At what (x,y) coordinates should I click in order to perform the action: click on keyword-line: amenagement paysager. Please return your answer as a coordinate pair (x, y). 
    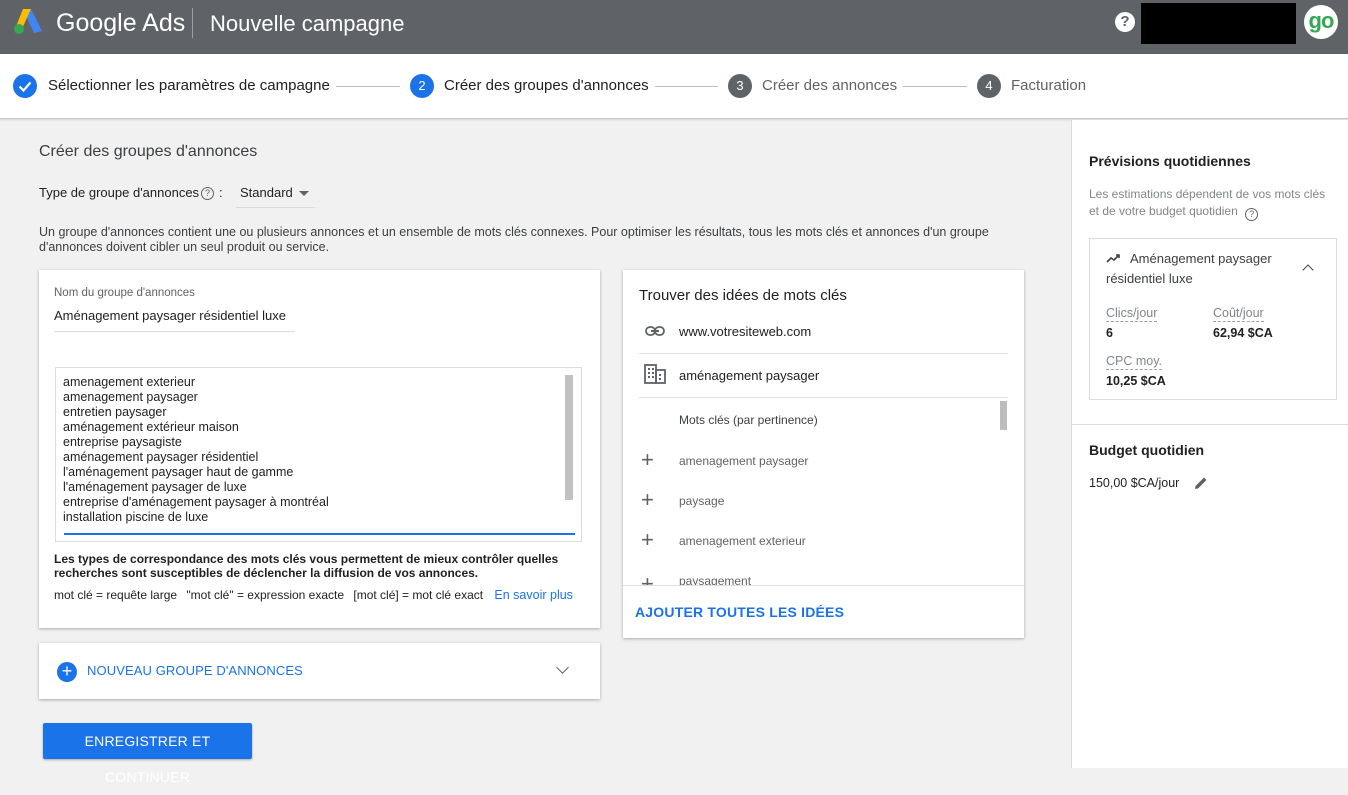
    Looking at the image, I should click on (130, 397).